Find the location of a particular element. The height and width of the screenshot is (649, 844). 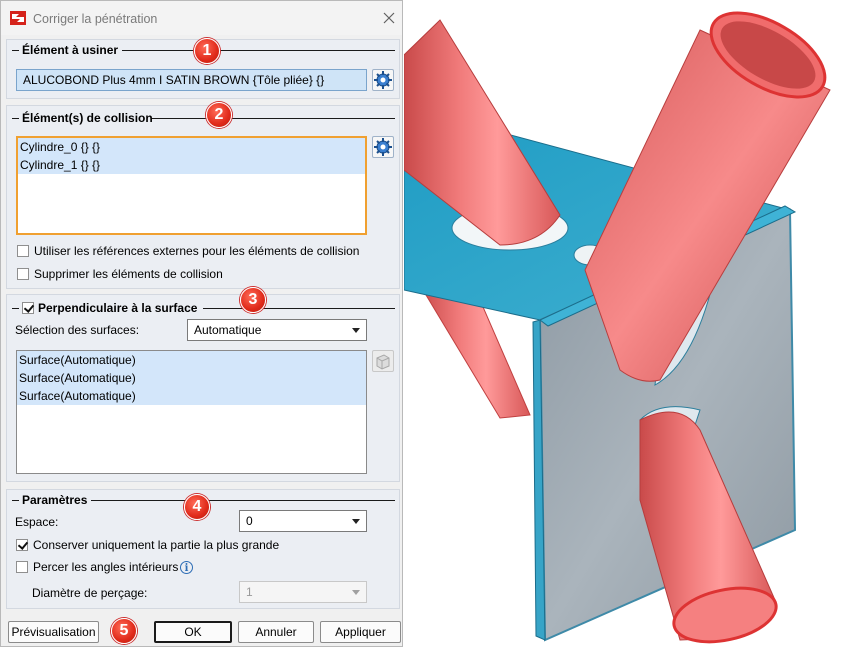

title-bar: Corriger la pénétration is located at coordinates (201, 18).